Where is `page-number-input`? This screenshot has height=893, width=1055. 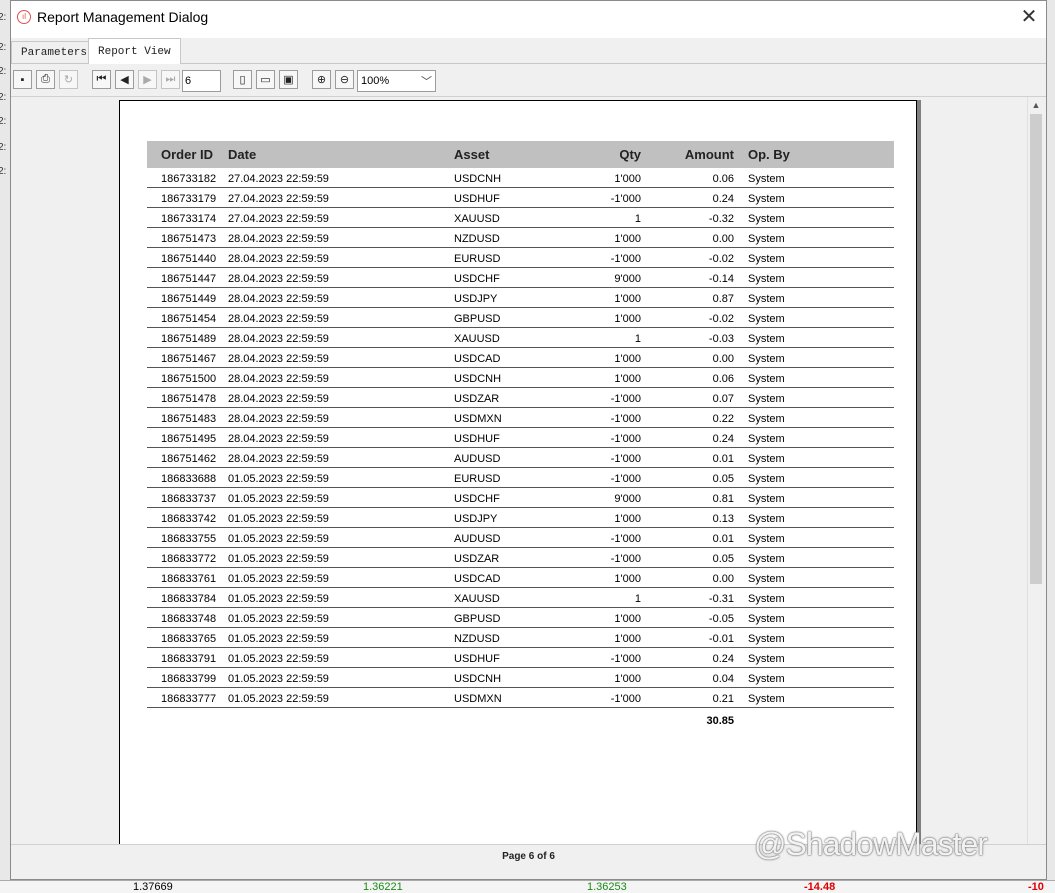 page-number-input is located at coordinates (201, 81).